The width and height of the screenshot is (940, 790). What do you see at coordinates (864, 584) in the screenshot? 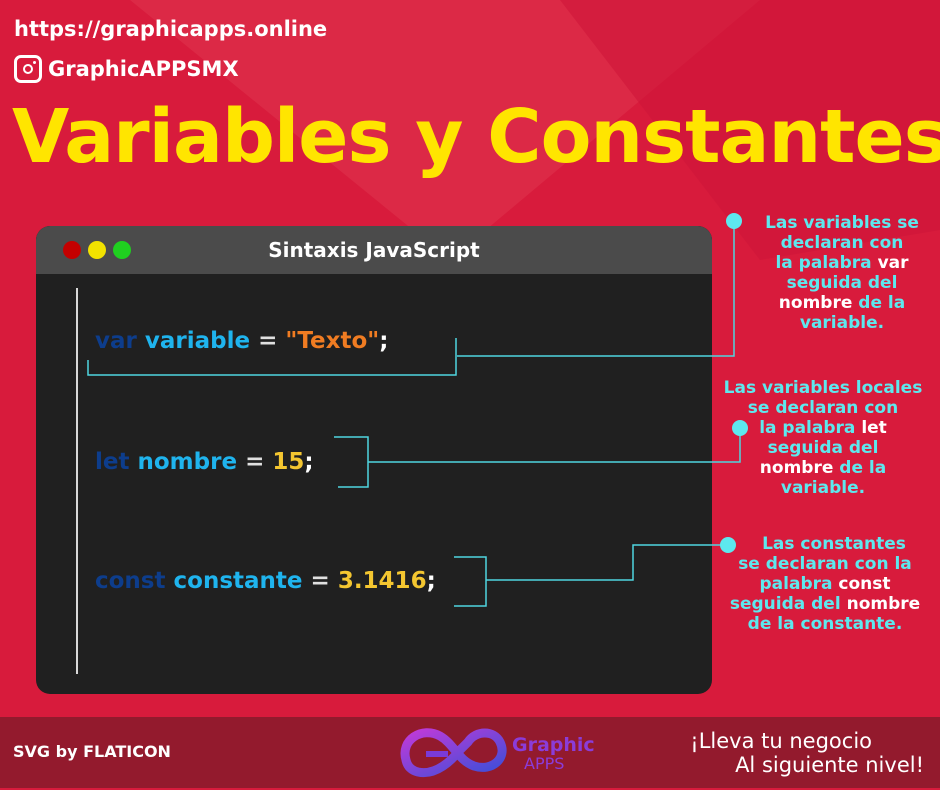
I see `note-highlight: const` at bounding box center [864, 584].